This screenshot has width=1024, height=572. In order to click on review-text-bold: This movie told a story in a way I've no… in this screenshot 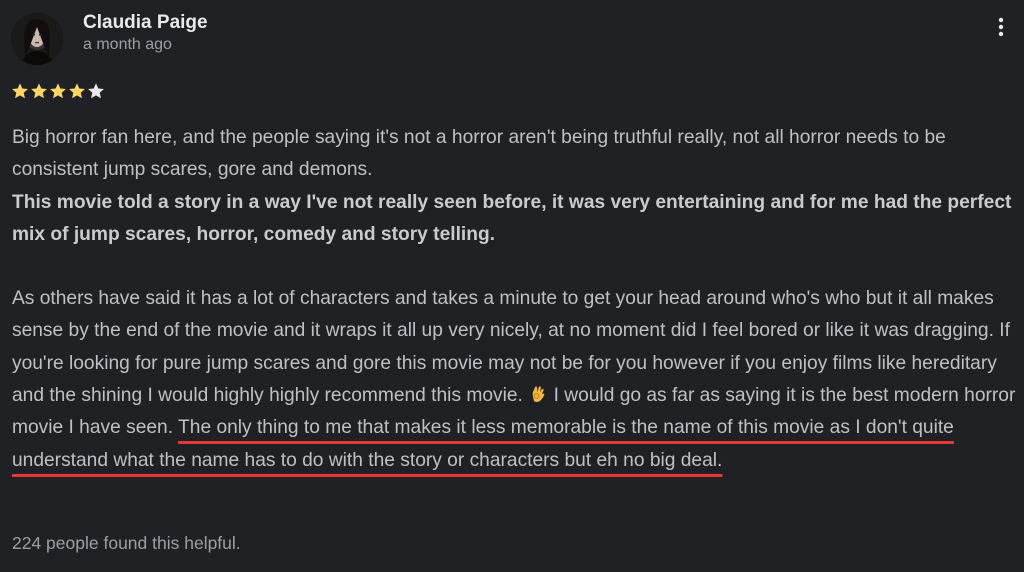, I will do `click(512, 218)`.